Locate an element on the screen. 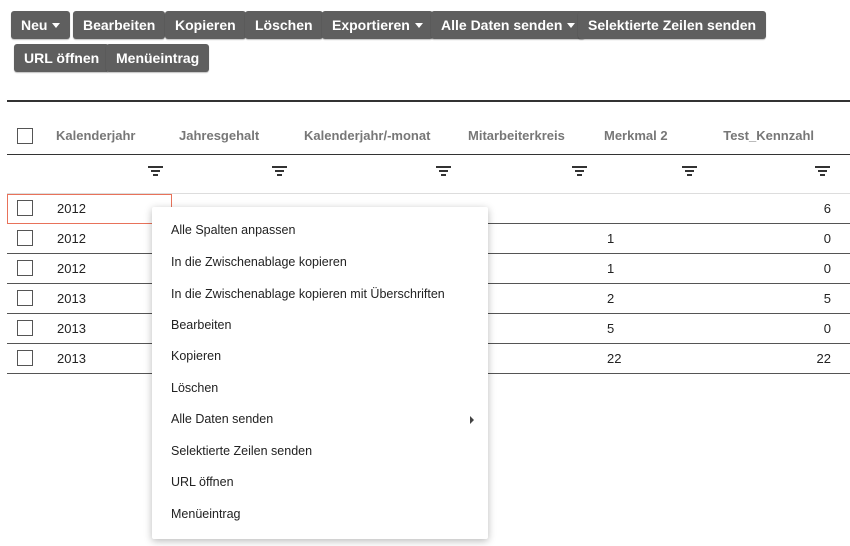  column-header-kalenderjahr: Kalenderjahr is located at coordinates (95, 135).